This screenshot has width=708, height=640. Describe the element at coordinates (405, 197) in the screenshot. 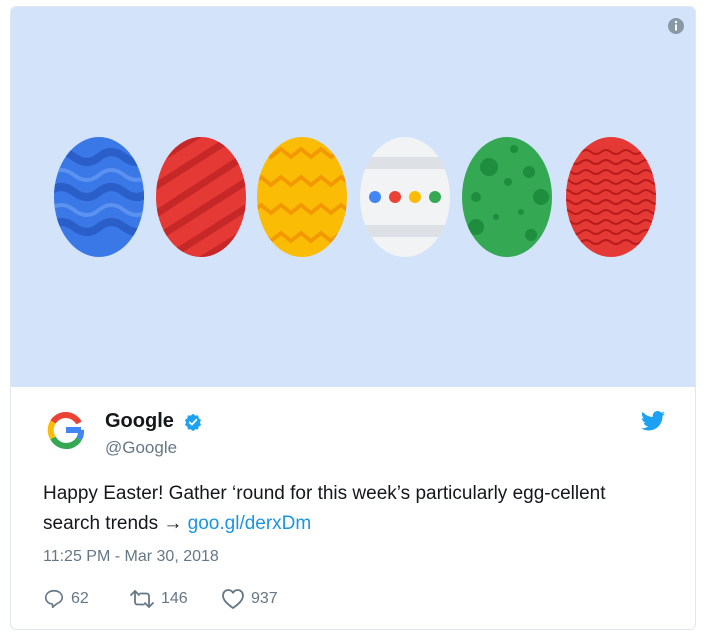

I see `white-google-dots-egg` at that location.